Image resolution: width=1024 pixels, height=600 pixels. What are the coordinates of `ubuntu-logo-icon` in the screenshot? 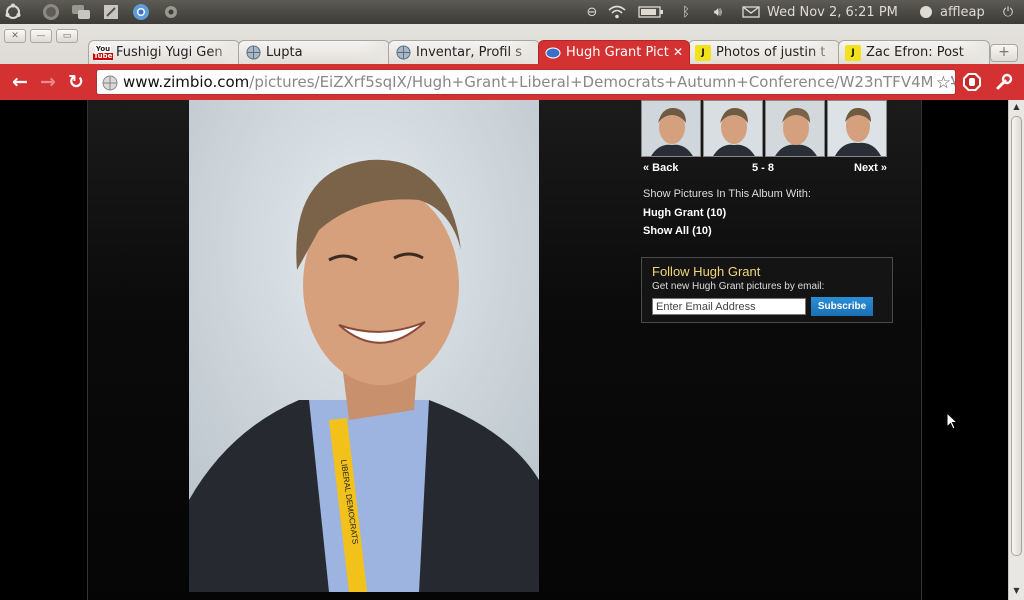 It's located at (13, 12).